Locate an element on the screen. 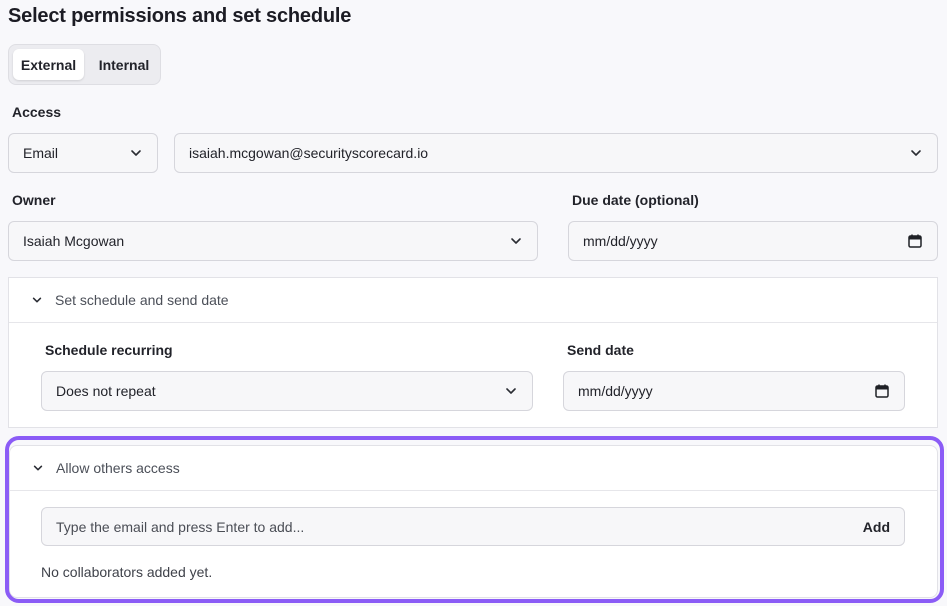 Image resolution: width=947 pixels, height=606 pixels. access-email-value: isaiah.mcgowan@securityscorecard.io is located at coordinates (309, 153).